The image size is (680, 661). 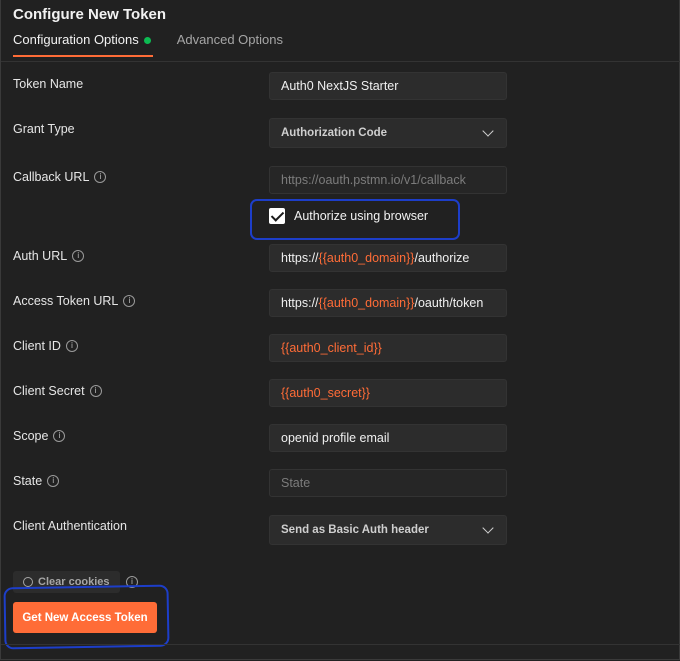 I want to click on tab-configuration-options: Configuration Options, so click(x=83, y=44).